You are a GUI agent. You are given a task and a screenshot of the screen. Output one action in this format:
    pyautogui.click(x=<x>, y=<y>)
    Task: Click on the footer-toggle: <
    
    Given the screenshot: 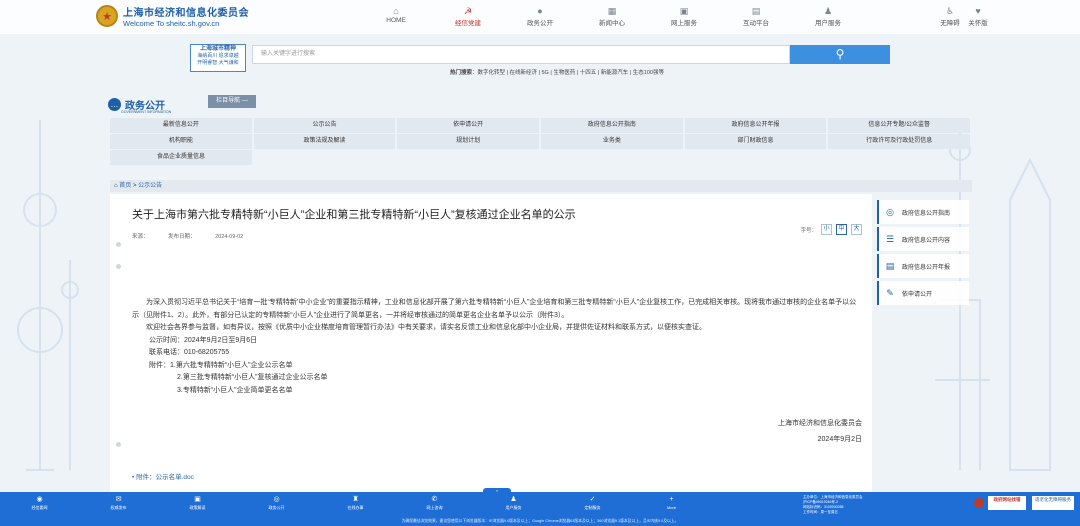 What is the action you would take?
    pyautogui.click(x=497, y=491)
    